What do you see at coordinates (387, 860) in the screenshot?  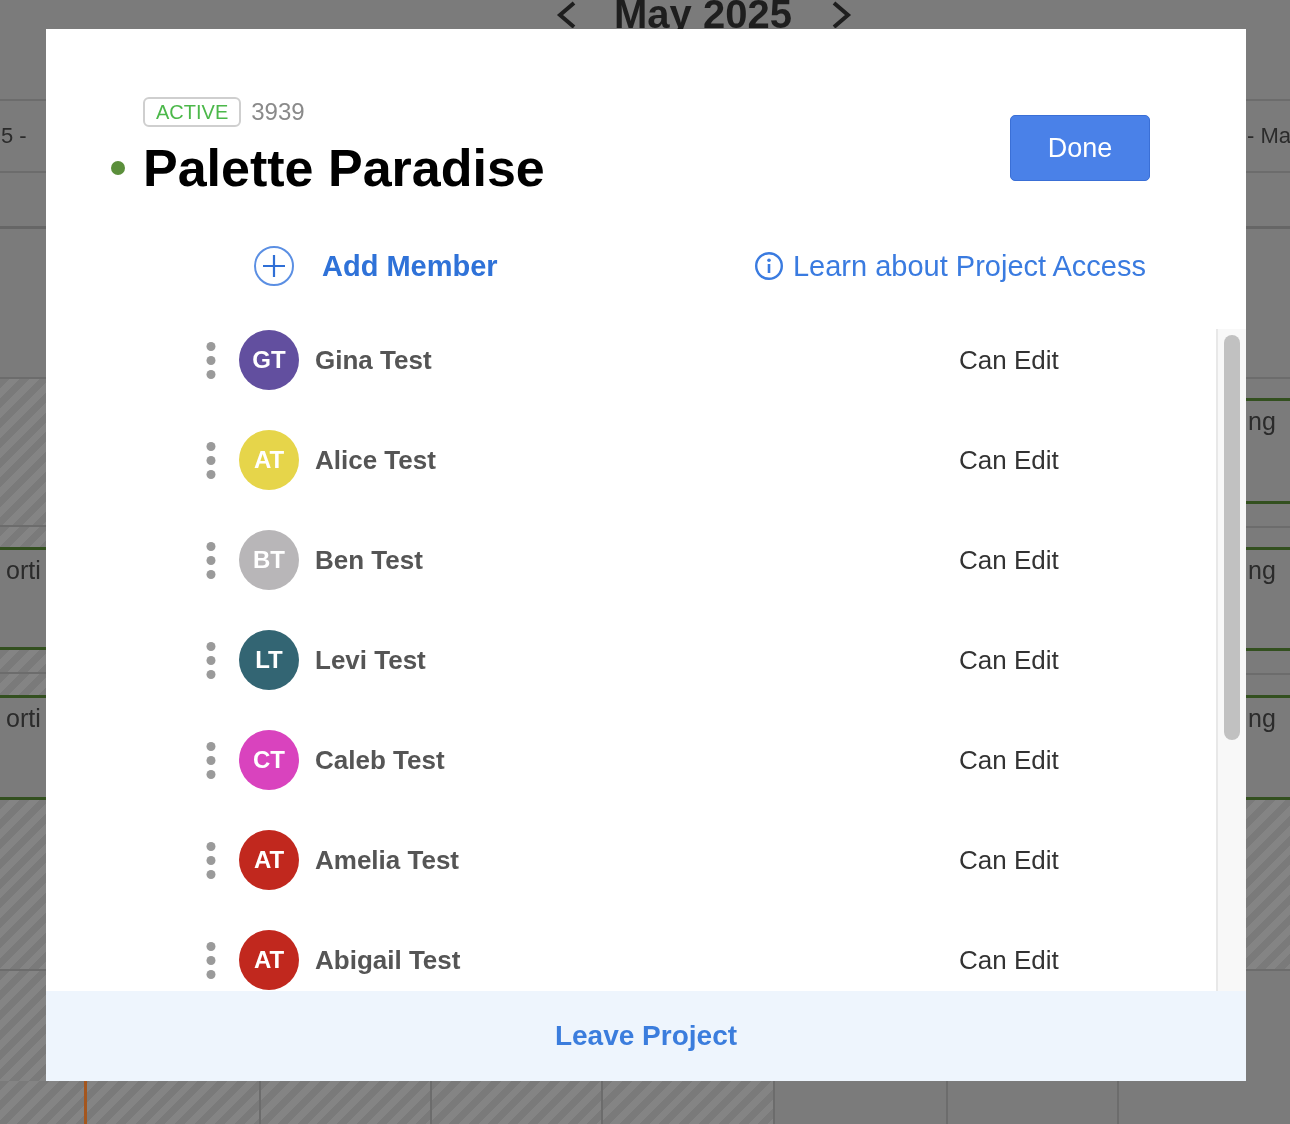 I see `member-name: Amelia Test` at bounding box center [387, 860].